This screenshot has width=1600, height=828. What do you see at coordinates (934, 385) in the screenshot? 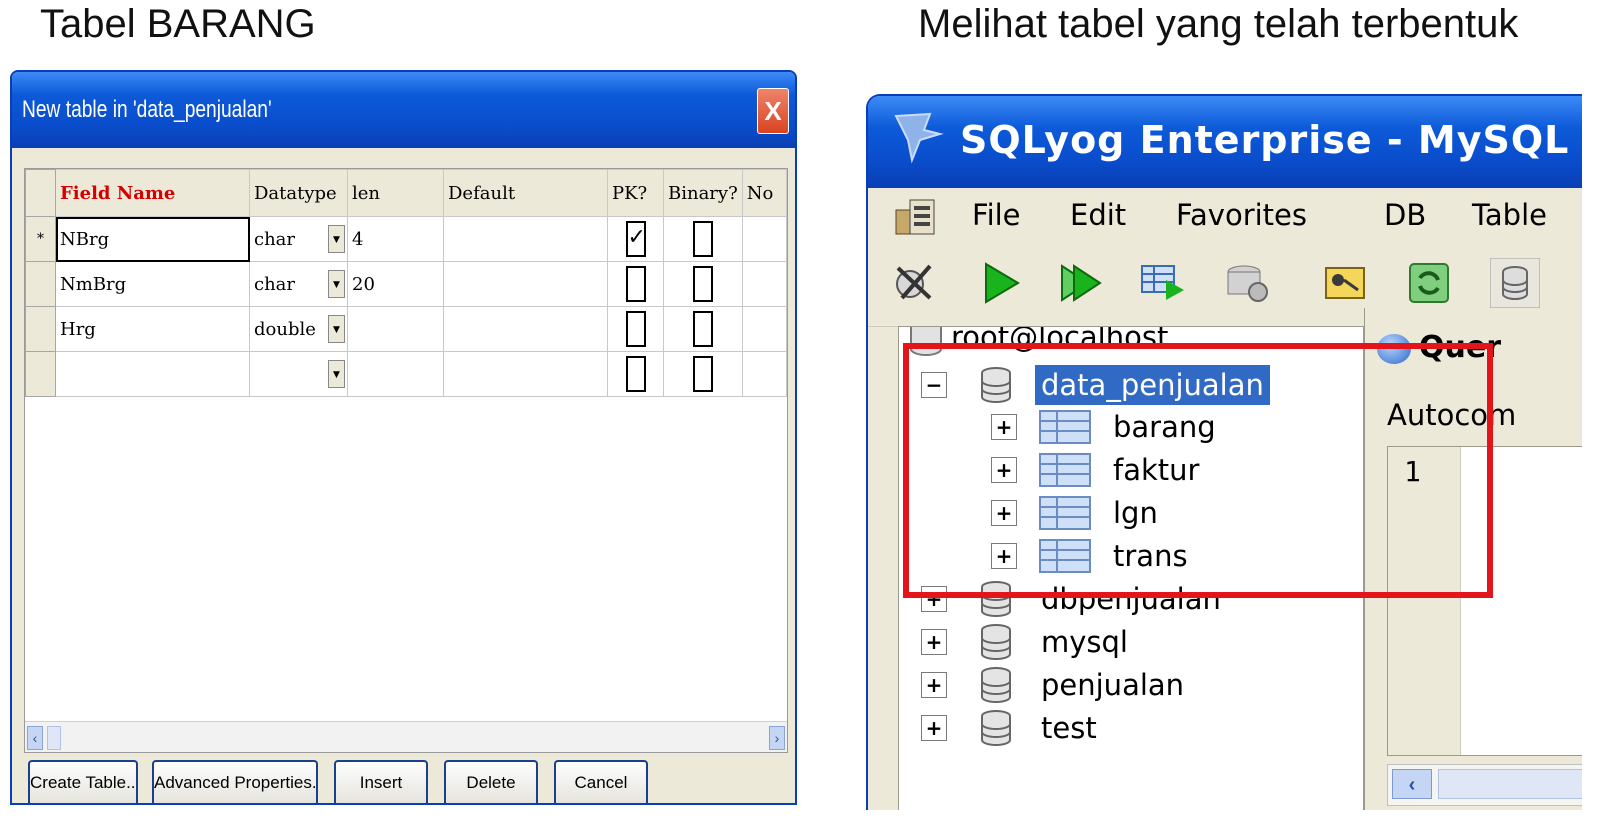
I see `collapse-icon: −` at bounding box center [934, 385].